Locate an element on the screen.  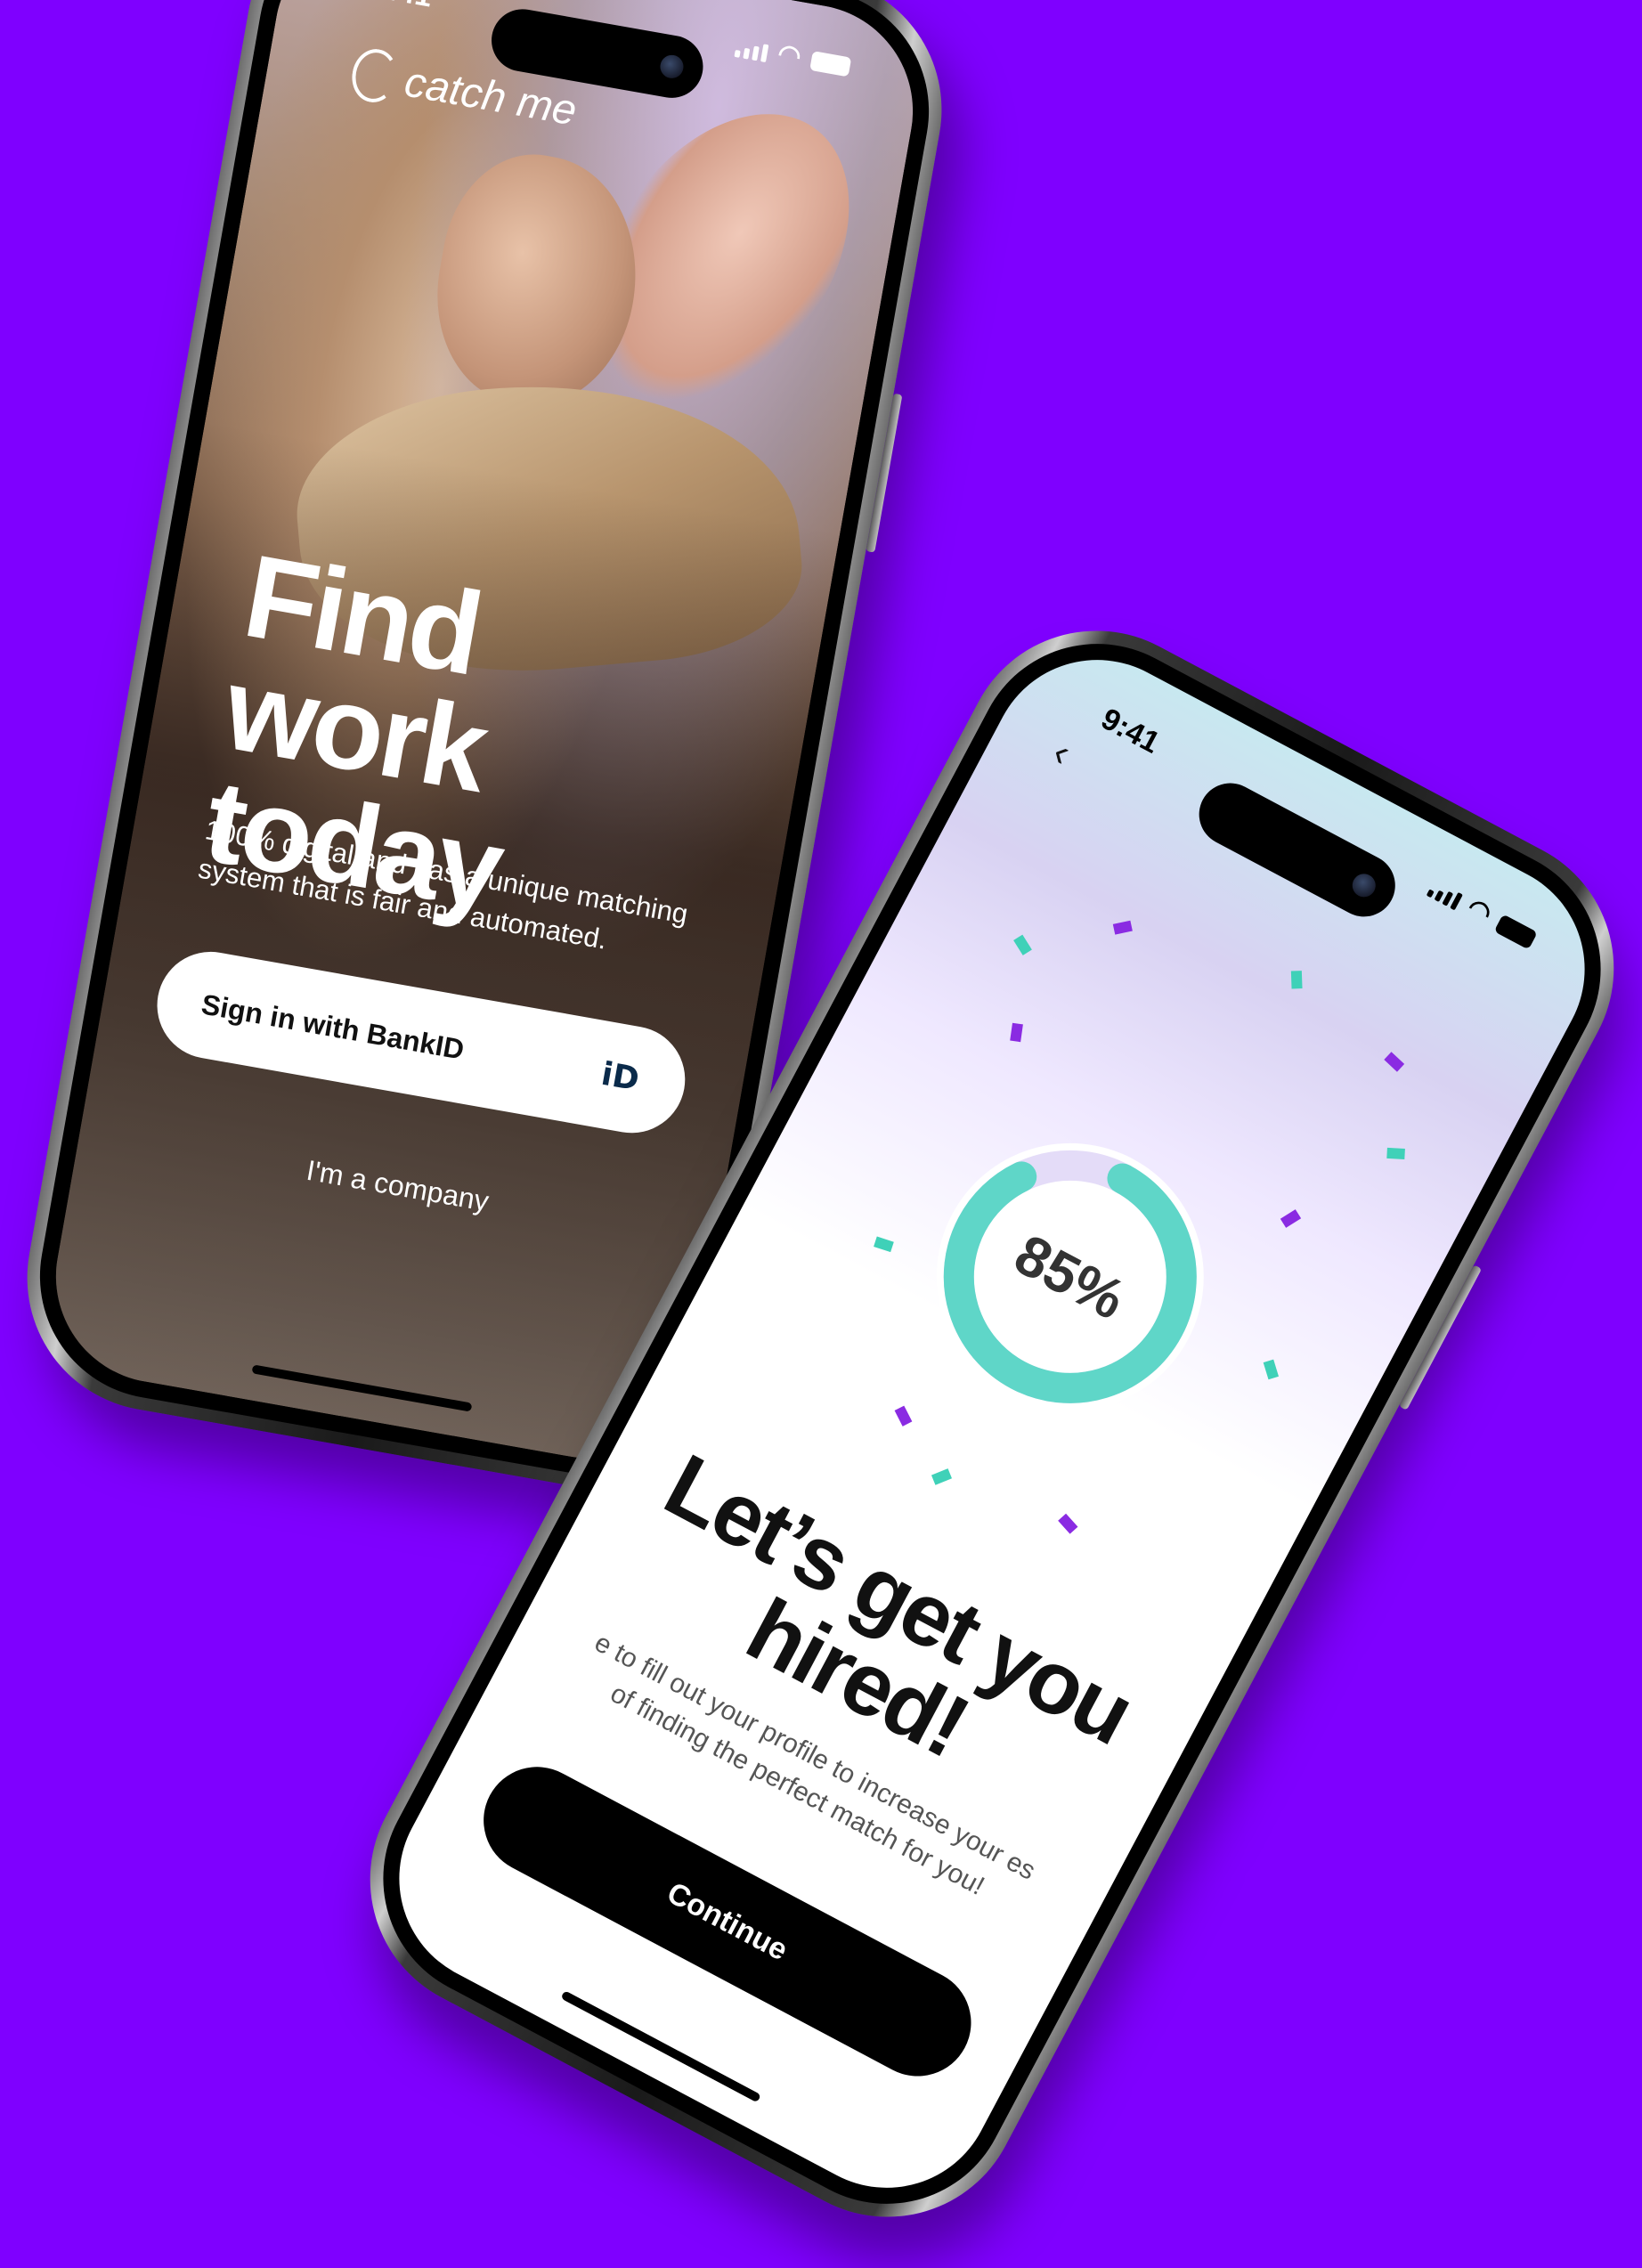
progress-percentage: 85% is located at coordinates (1070, 1277).